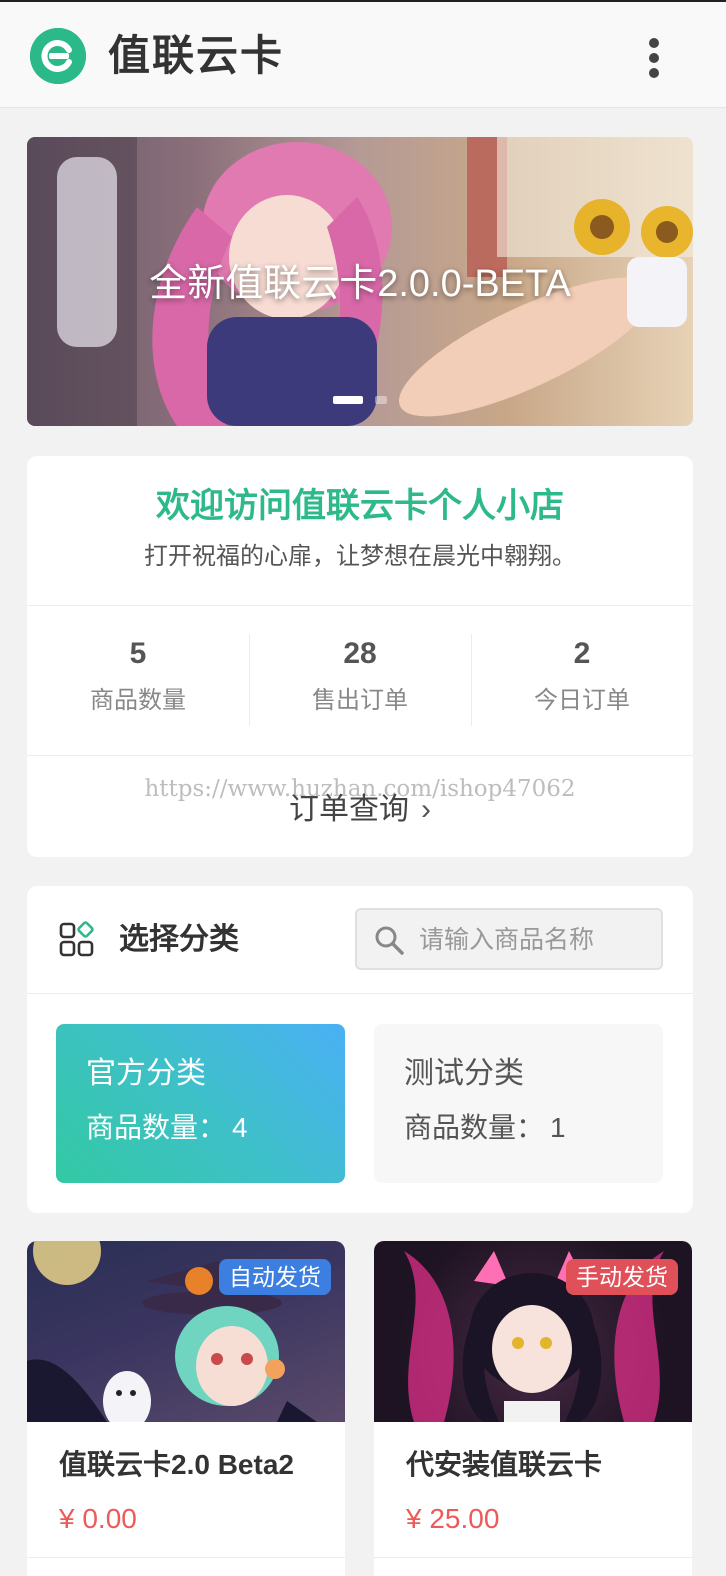  What do you see at coordinates (360, 700) in the screenshot?
I see `stat-label: 售出订单` at bounding box center [360, 700].